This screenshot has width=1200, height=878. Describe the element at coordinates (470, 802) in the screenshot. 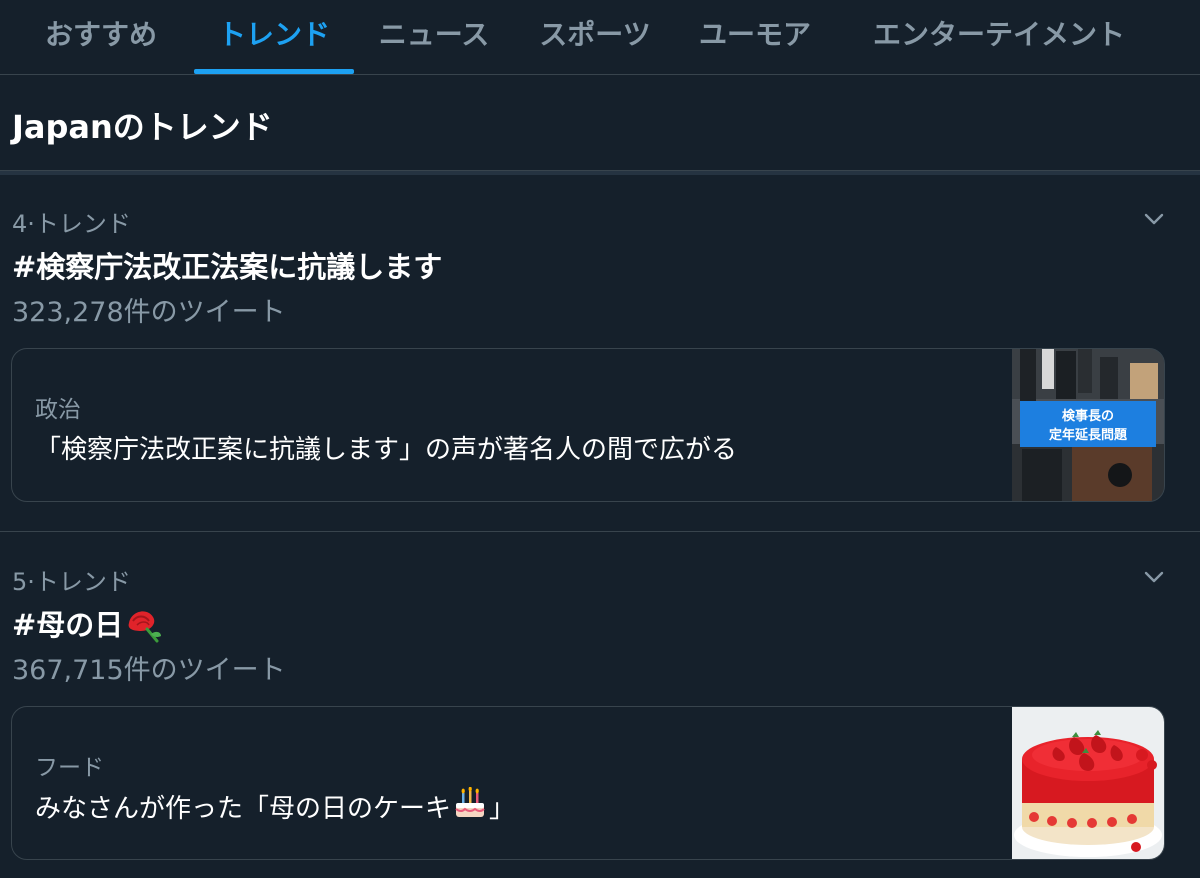

I see `birthday-cake-icon` at that location.